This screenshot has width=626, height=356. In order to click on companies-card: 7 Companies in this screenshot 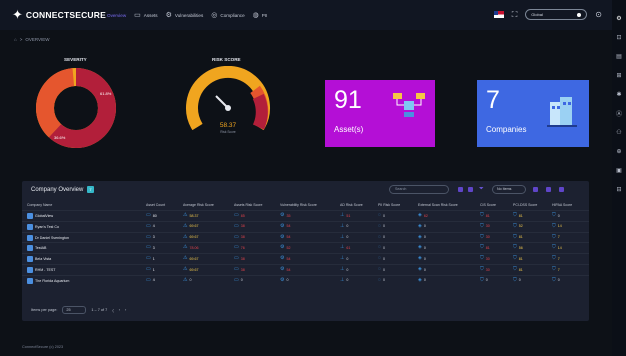, I will do `click(533, 113)`.